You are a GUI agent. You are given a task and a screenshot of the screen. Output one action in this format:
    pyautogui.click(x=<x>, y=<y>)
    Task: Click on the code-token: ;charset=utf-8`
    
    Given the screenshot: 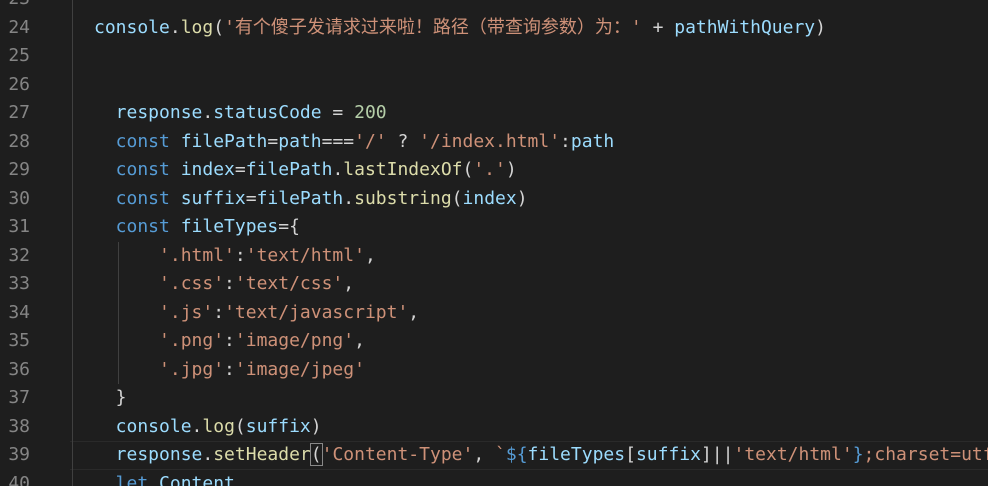 What is the action you would take?
    pyautogui.click(x=925, y=454)
    